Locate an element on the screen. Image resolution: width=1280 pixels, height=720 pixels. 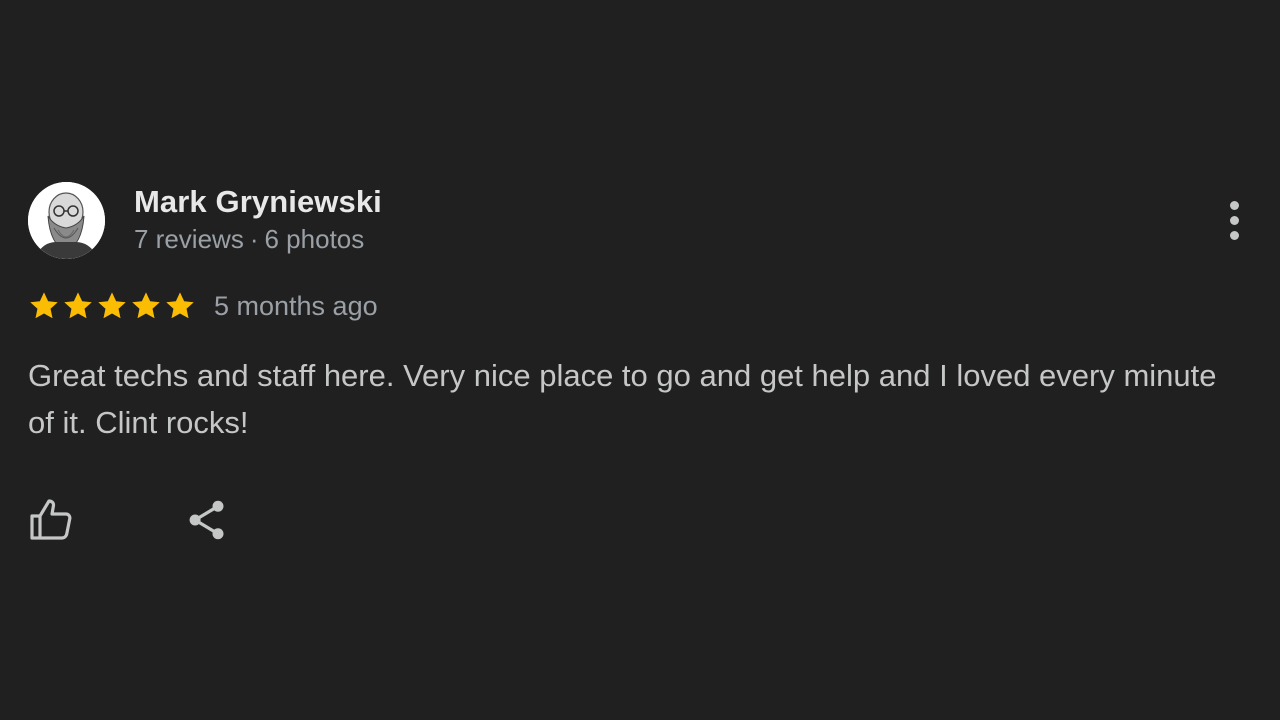
thumb-up-icon is located at coordinates (51, 519).